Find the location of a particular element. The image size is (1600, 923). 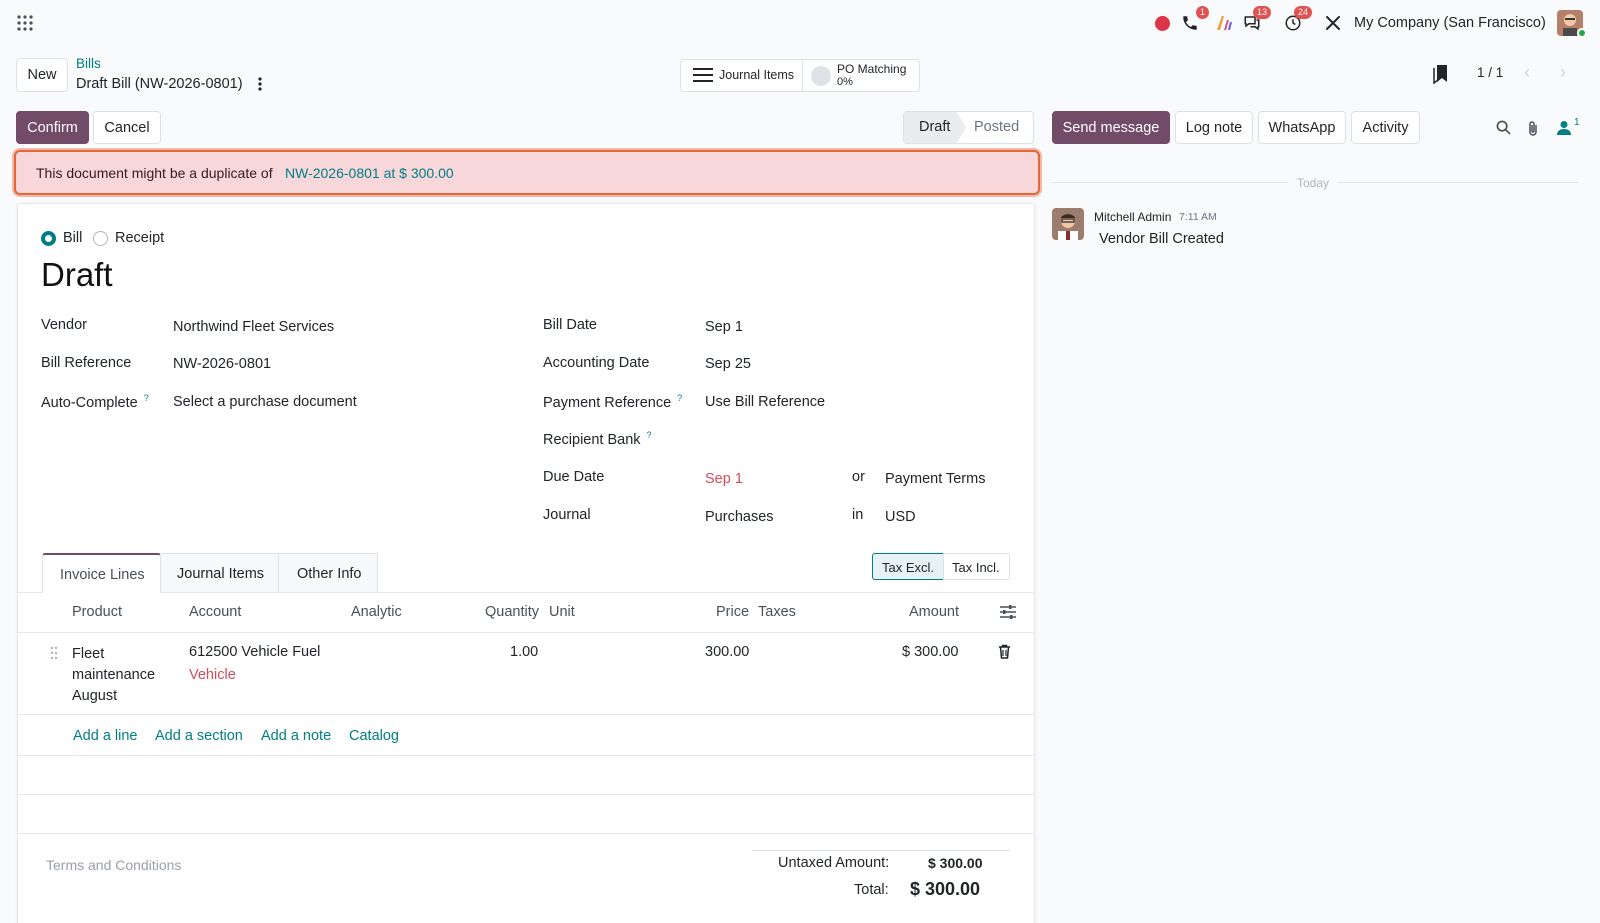

catalog-link: Catalog is located at coordinates (374, 736).